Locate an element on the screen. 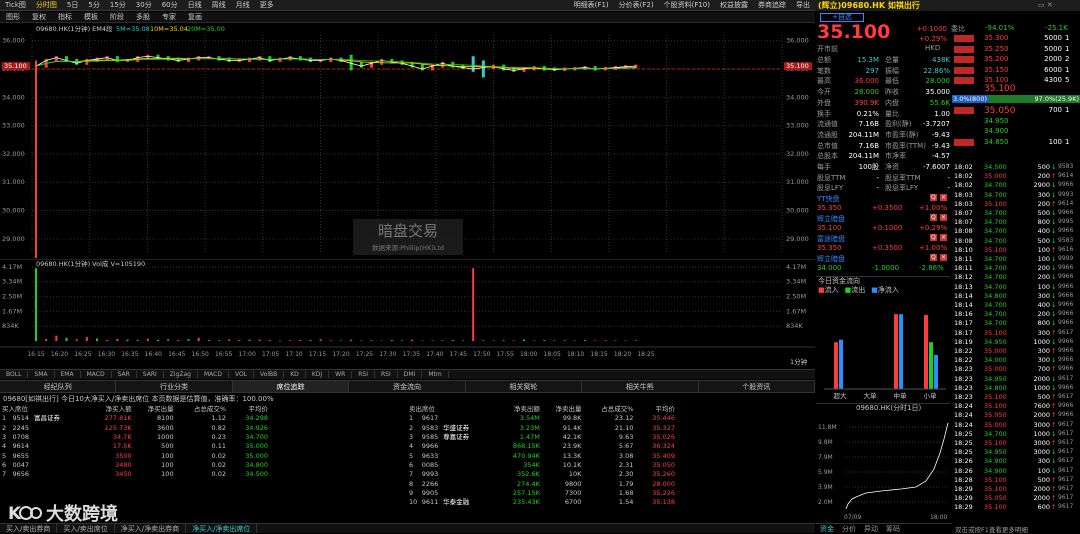  indicator-7: MACD is located at coordinates (213, 374).